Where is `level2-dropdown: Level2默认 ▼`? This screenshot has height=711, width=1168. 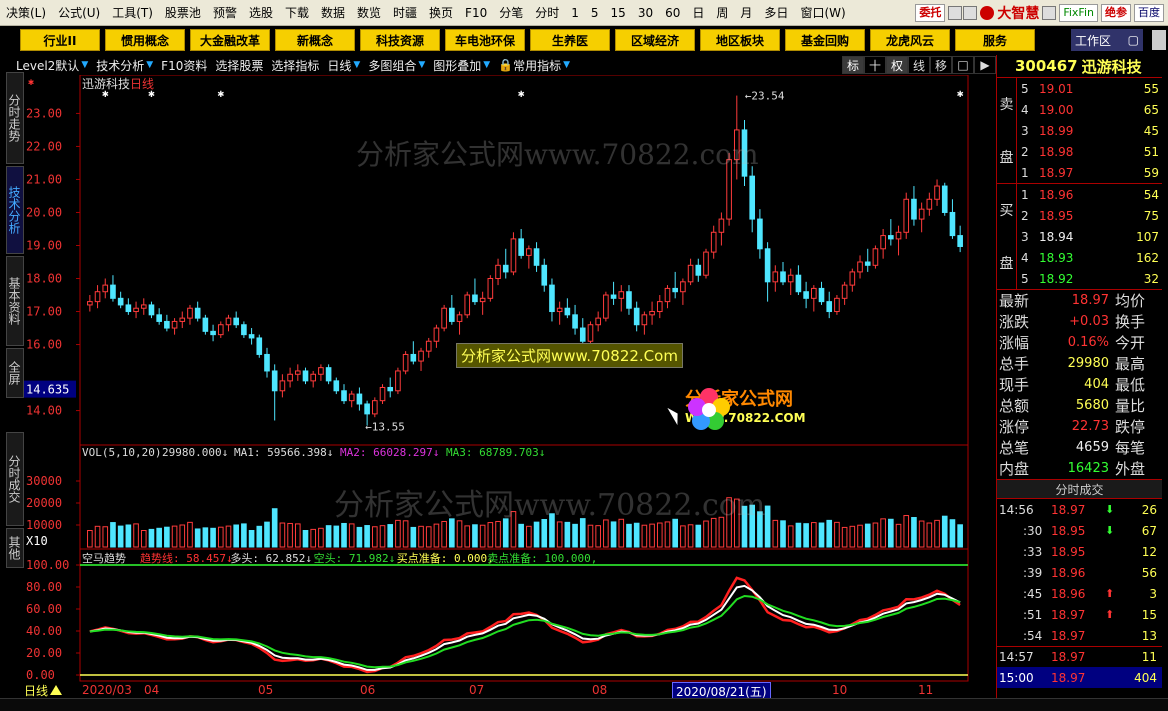 level2-dropdown: Level2默认 ▼ is located at coordinates (52, 65).